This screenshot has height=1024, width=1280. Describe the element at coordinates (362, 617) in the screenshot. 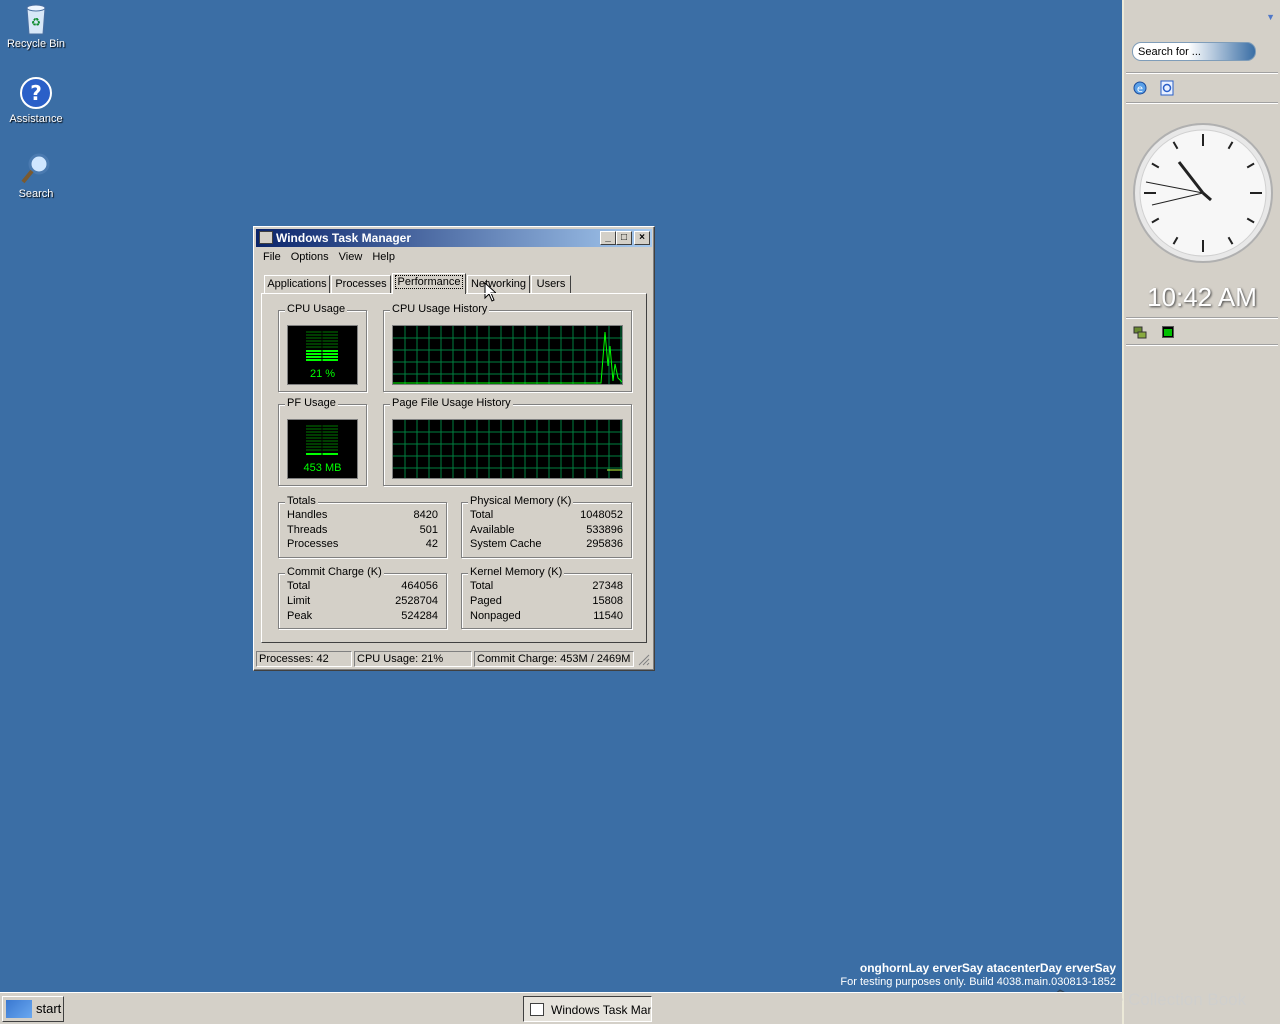

I see `stat-row: Peak 524284` at that location.